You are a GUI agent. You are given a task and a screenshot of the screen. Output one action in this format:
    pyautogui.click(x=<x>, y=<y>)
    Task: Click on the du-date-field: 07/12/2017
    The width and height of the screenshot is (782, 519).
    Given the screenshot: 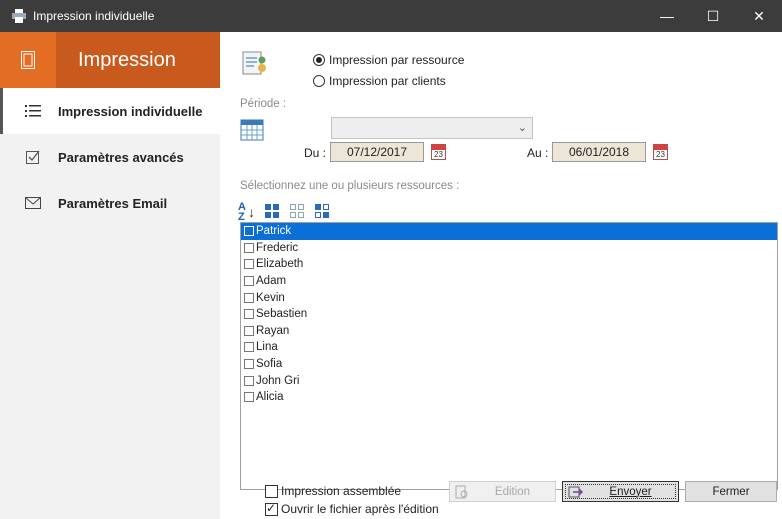 What is the action you would take?
    pyautogui.click(x=377, y=152)
    